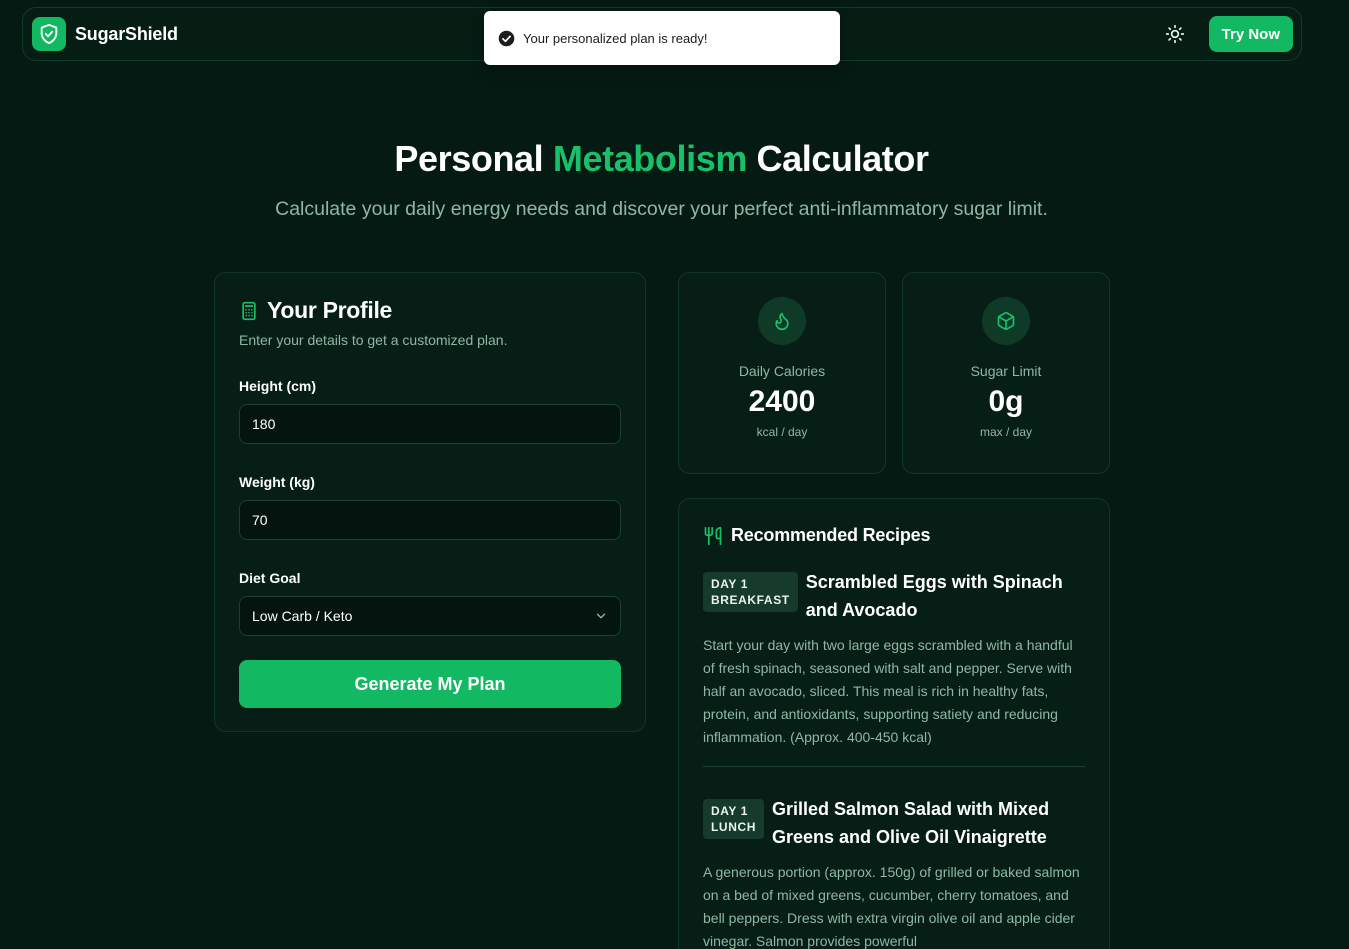  Describe the element at coordinates (782, 401) in the screenshot. I see `calories-value: 2400` at that location.